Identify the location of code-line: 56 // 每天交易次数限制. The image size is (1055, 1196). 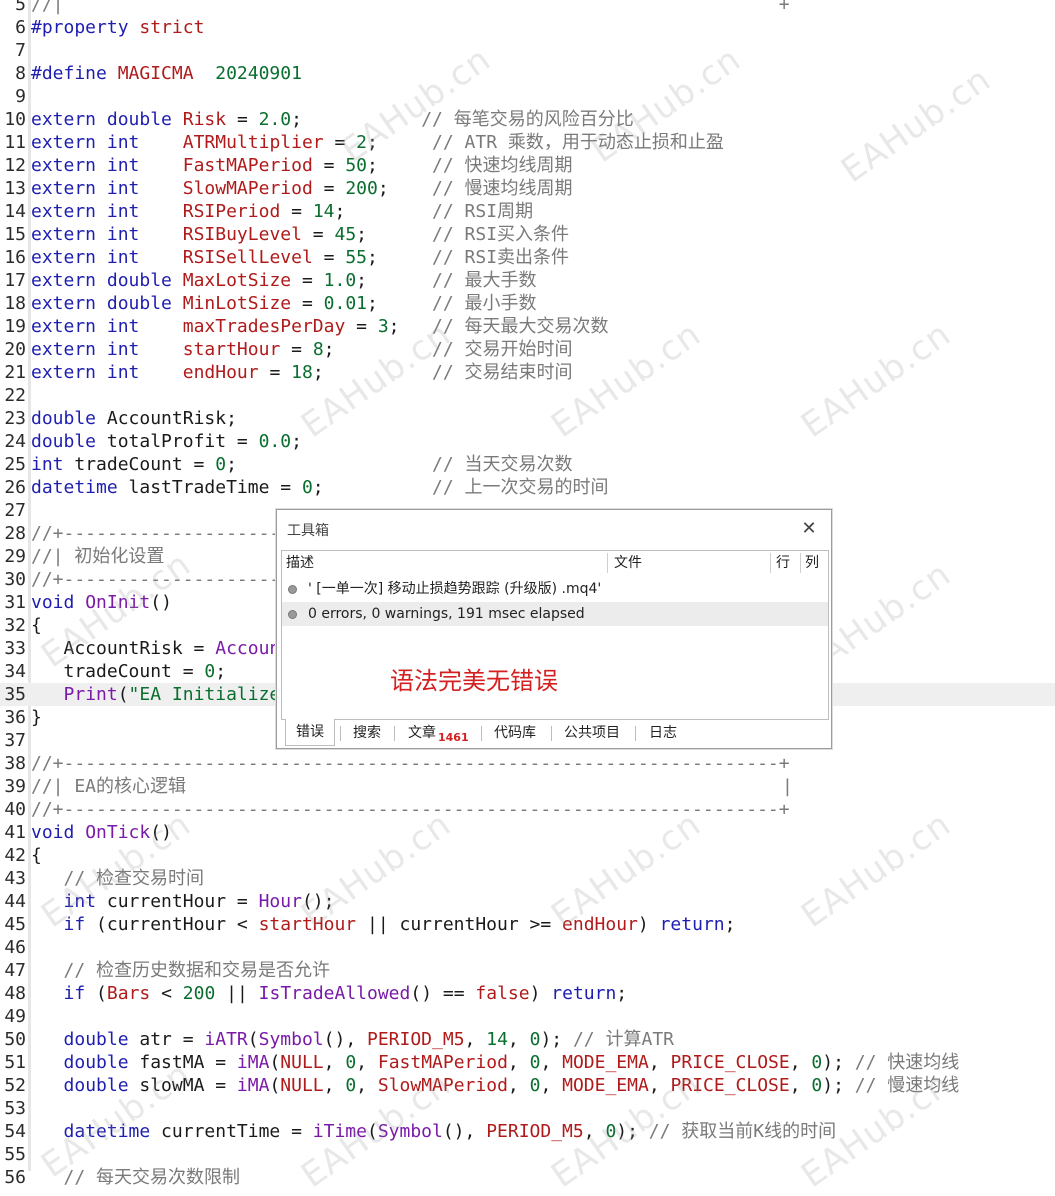
(527, 1177).